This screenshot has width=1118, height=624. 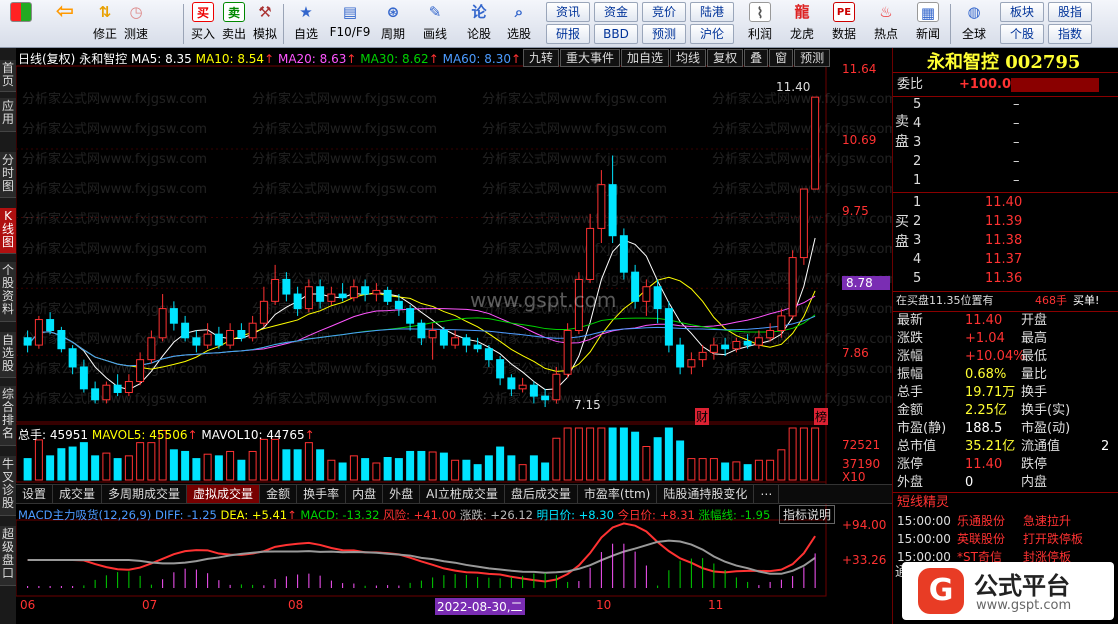 I want to click on tab-home: 首页, so click(x=8, y=76).